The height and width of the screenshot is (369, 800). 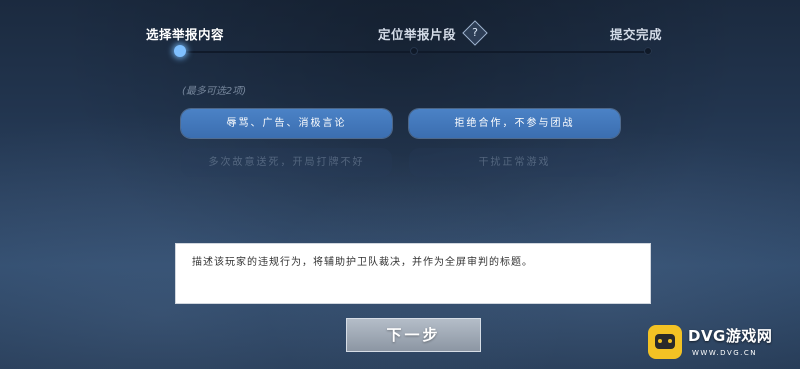 I want to click on selection-hint: (最多可选2项), so click(x=214, y=91).